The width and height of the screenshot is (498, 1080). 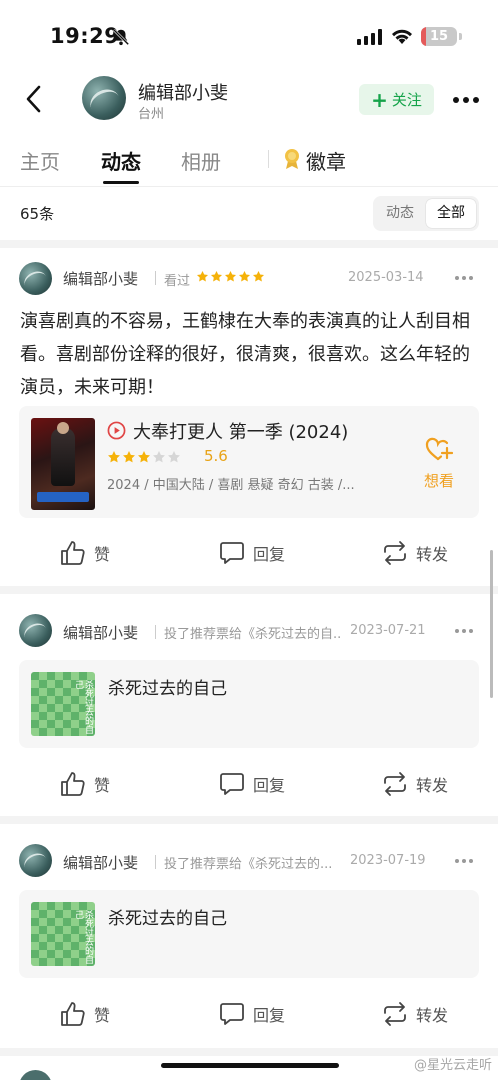 I want to click on tab-separator, so click(x=268, y=159).